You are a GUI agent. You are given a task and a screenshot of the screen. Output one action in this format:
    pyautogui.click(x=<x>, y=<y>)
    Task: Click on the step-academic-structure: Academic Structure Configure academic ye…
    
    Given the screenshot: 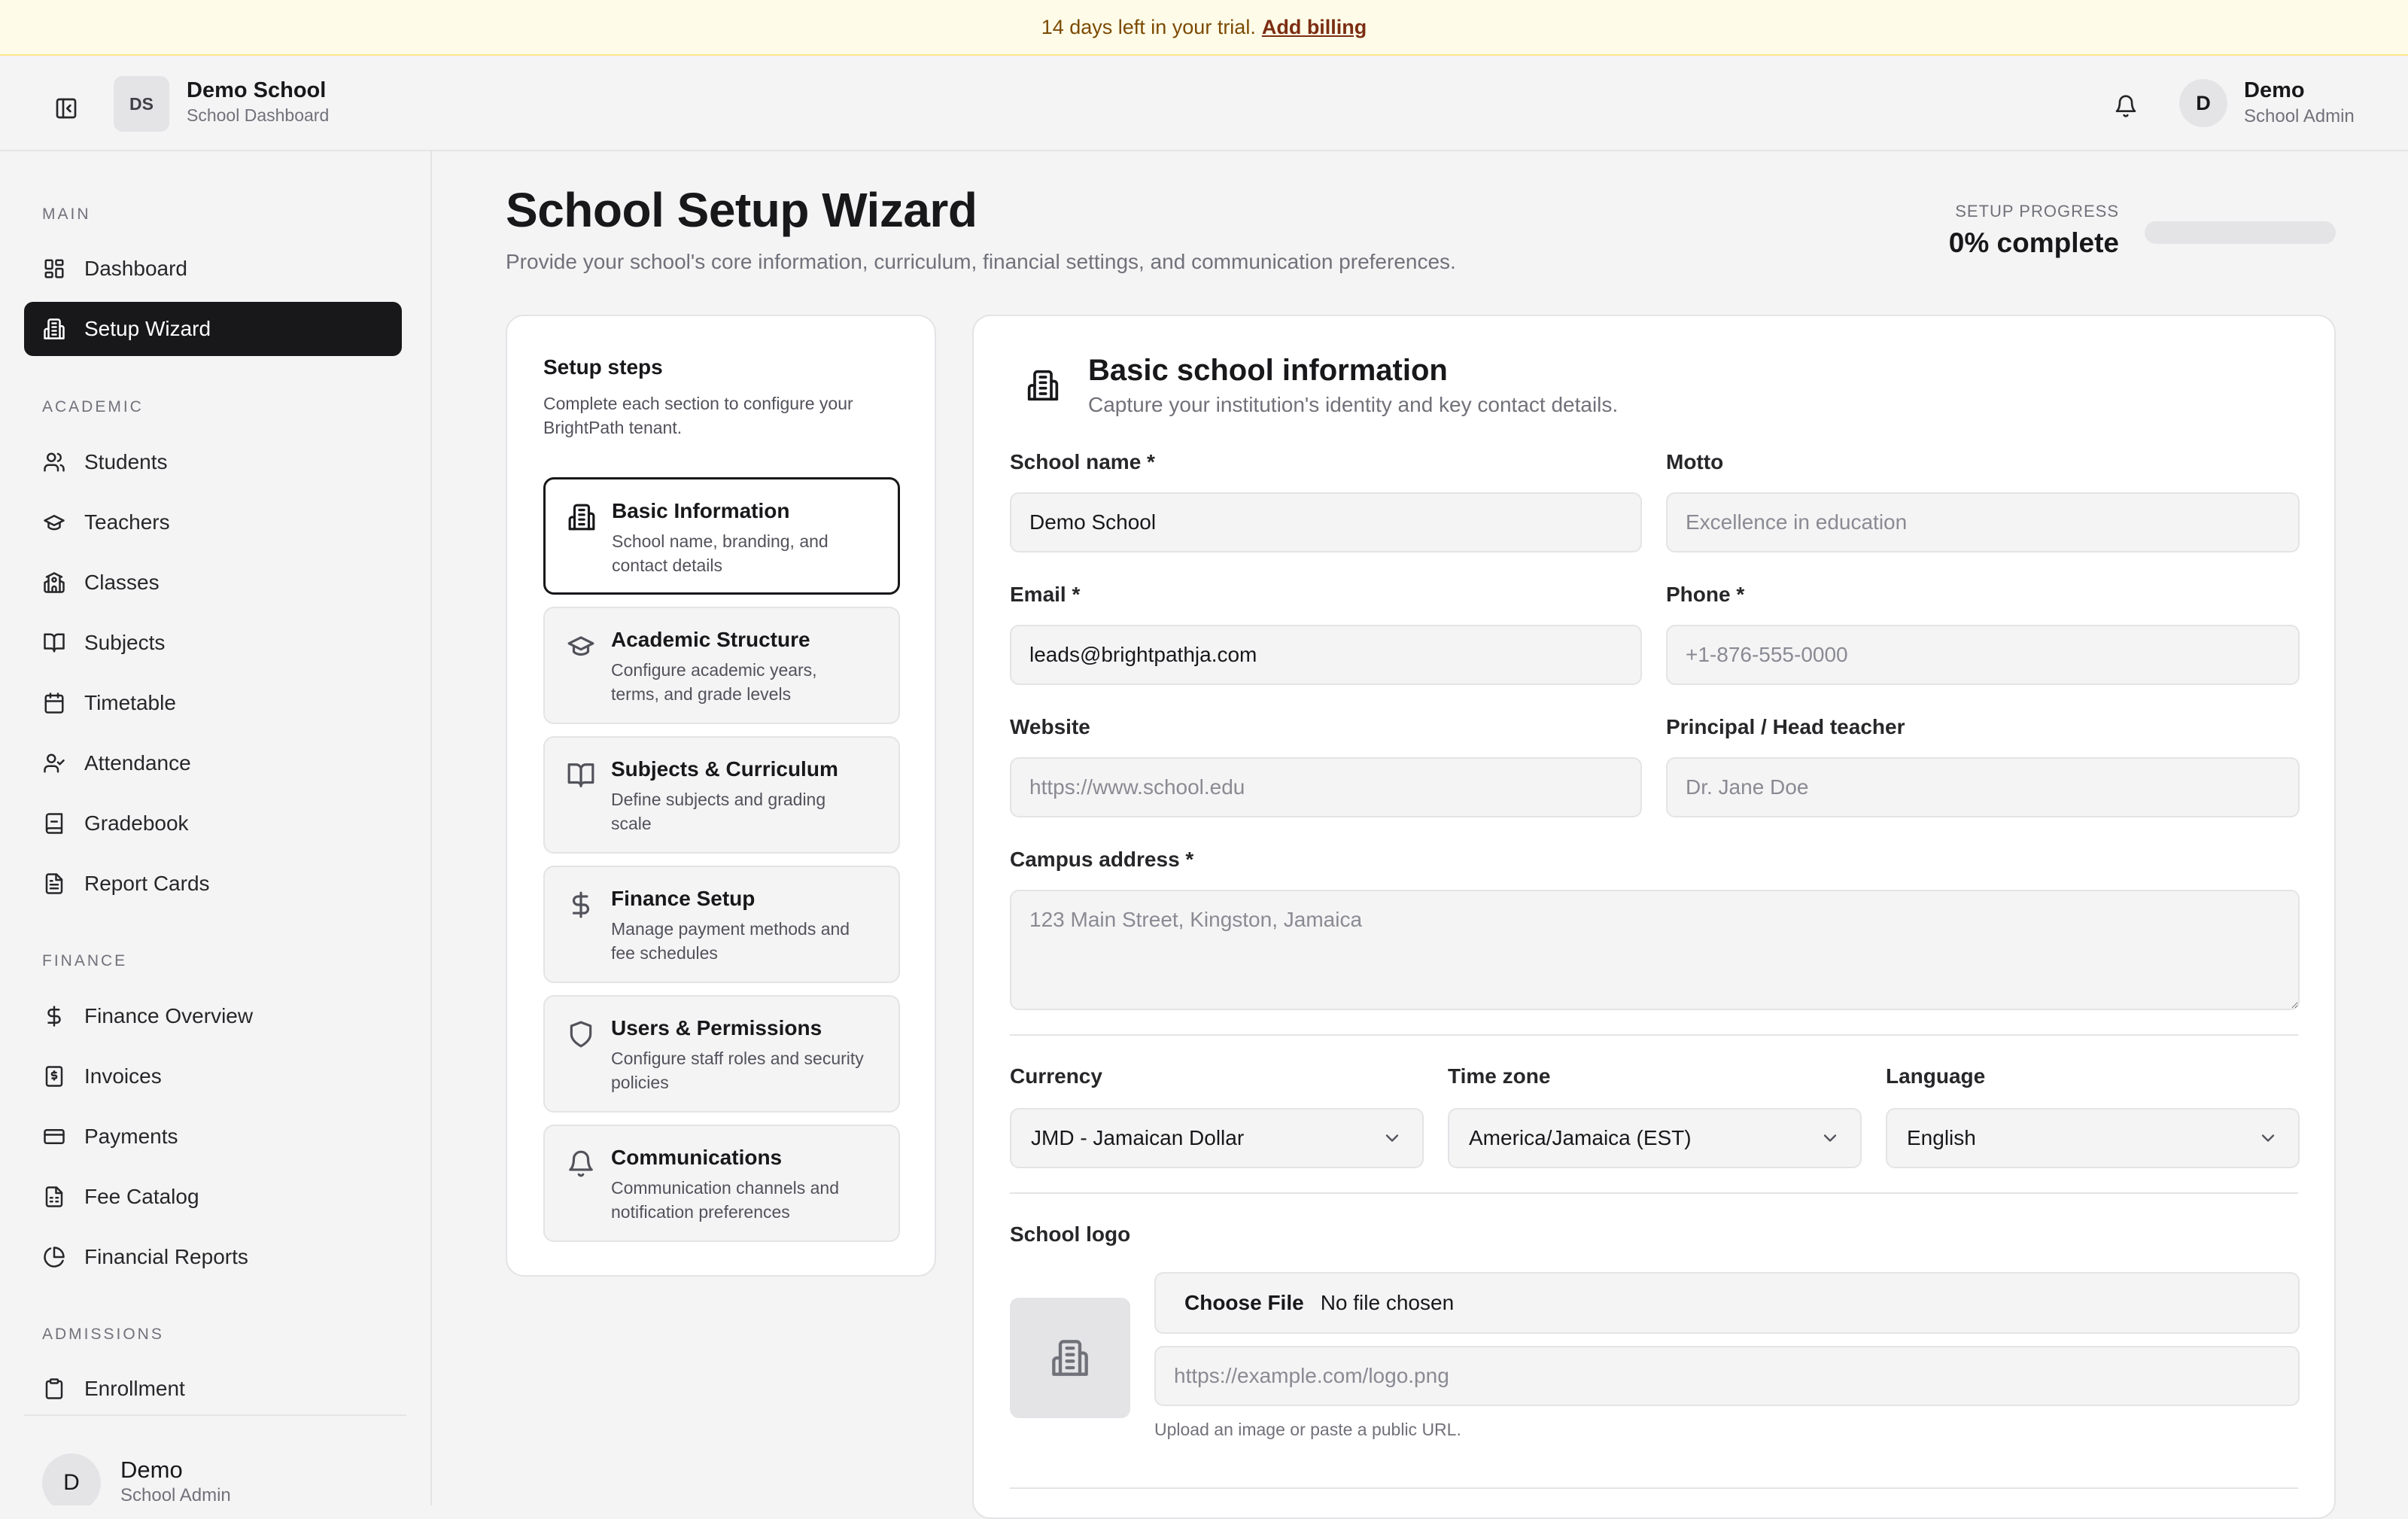 What is the action you would take?
    pyautogui.click(x=721, y=665)
    